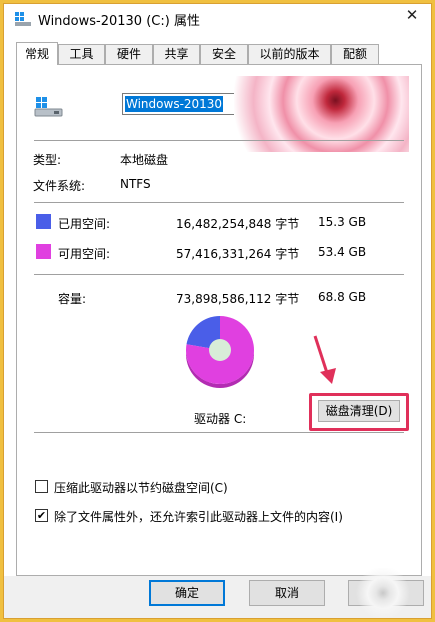 The height and width of the screenshot is (622, 435). Describe the element at coordinates (287, 593) in the screenshot. I see `cancel-button: 取消` at that location.